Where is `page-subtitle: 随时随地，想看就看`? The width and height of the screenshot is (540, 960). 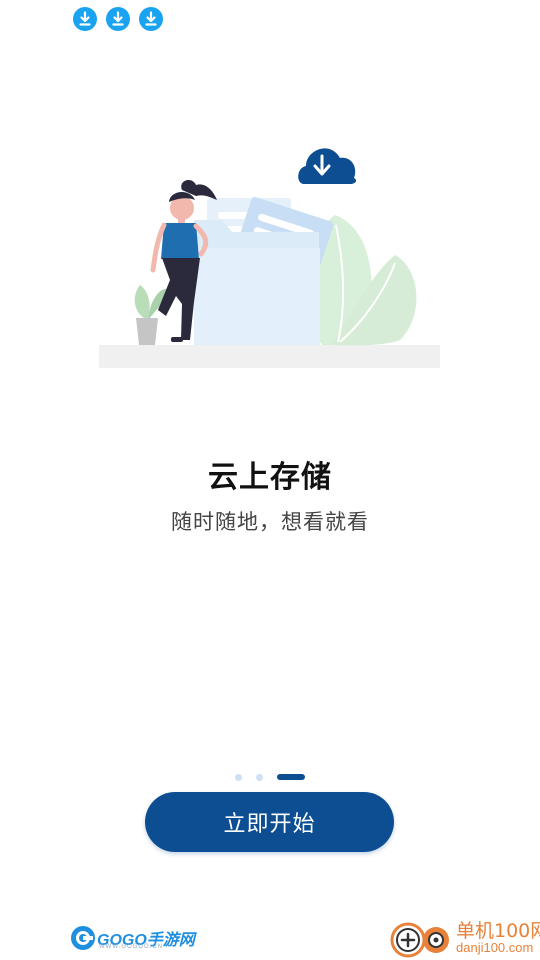
page-subtitle: 随时随地，想看就看 is located at coordinates (270, 522).